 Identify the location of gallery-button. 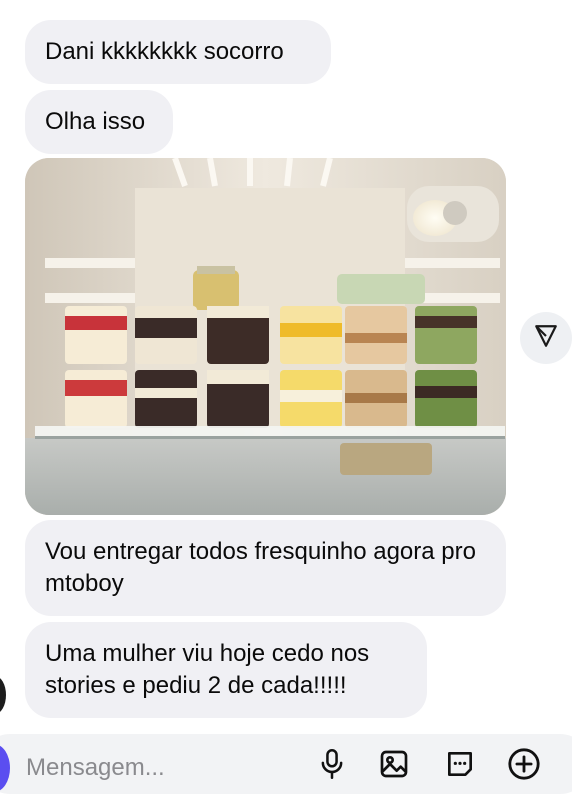
(394, 766).